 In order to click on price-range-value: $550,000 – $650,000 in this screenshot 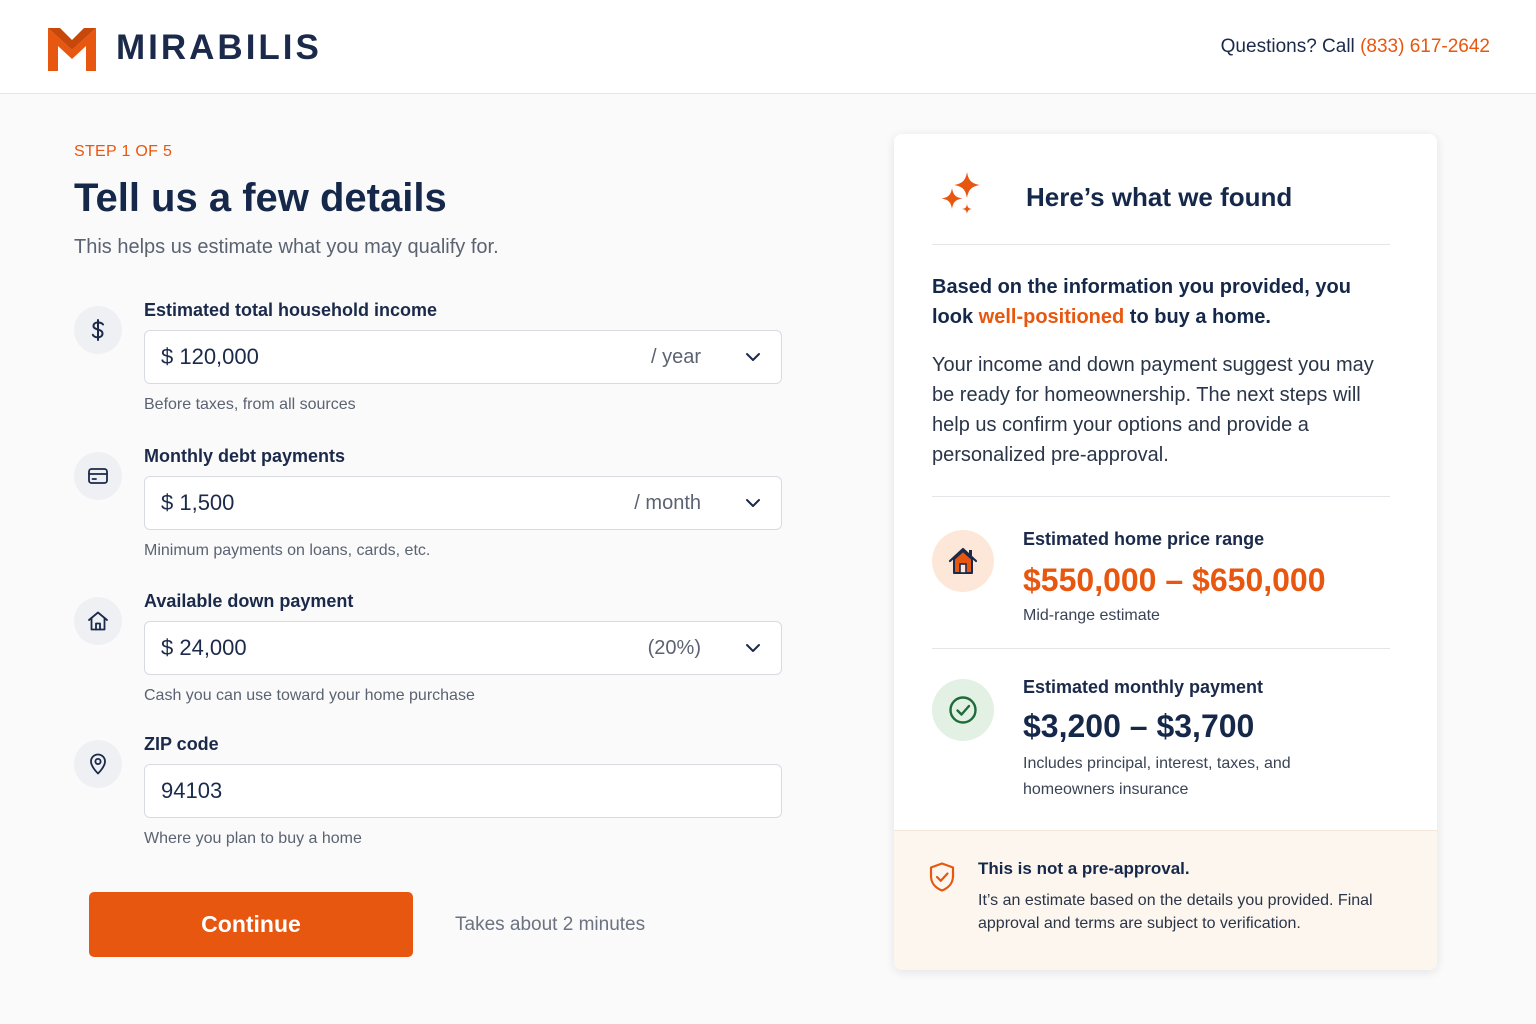, I will do `click(1174, 580)`.